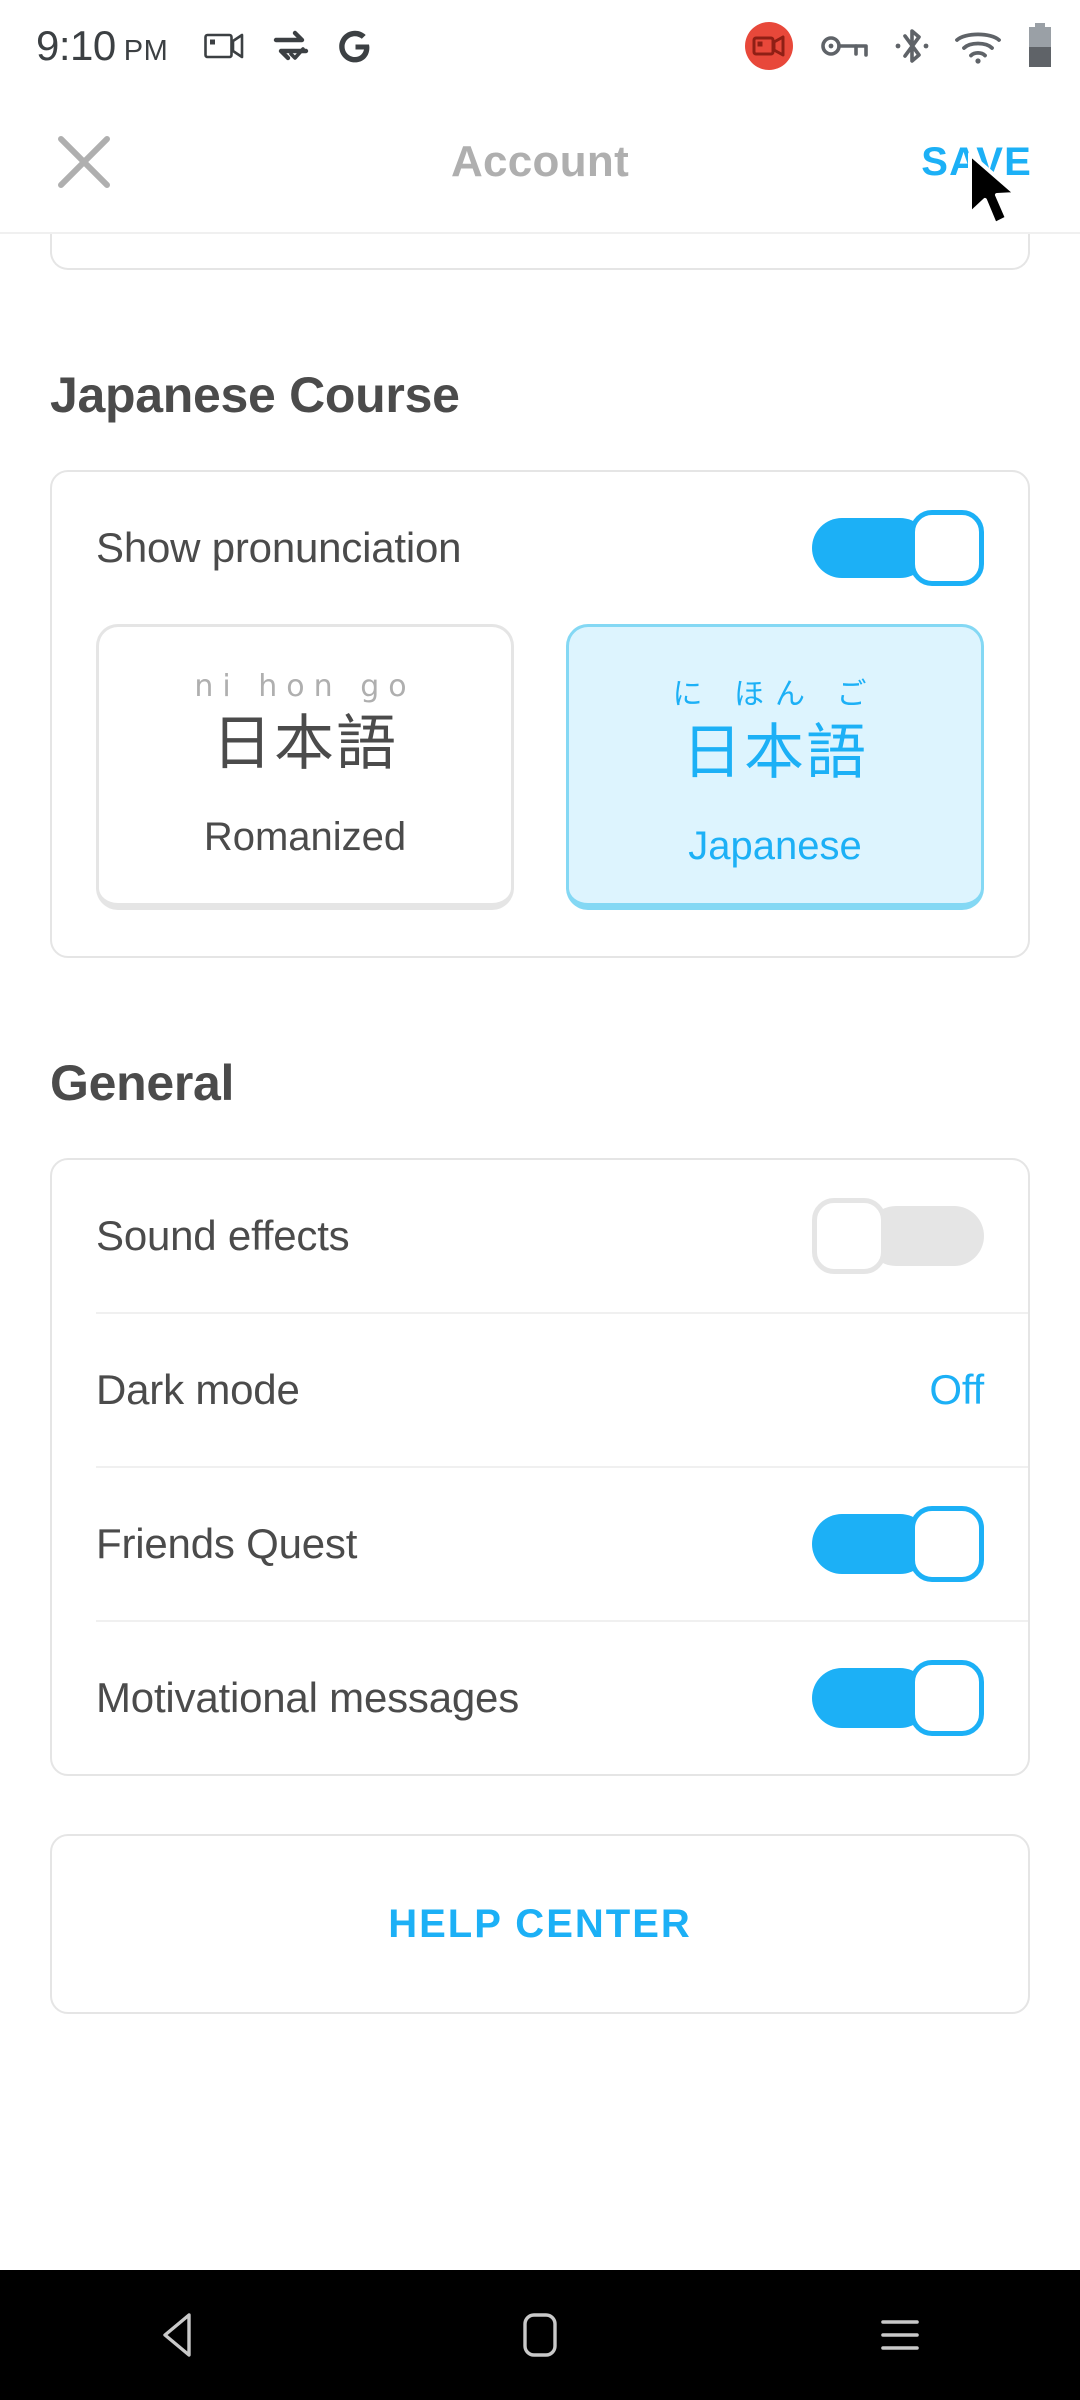 This screenshot has width=1080, height=2400. I want to click on sound-effects-toggle, so click(898, 1236).